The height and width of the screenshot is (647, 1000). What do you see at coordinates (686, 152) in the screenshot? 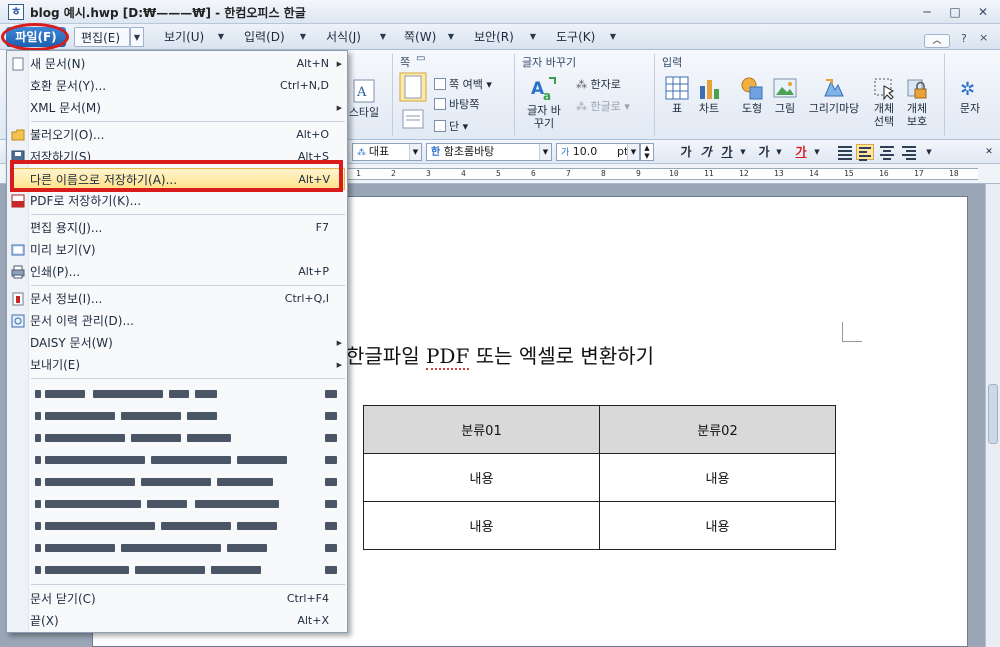
I see `bold-button: 가` at bounding box center [686, 152].